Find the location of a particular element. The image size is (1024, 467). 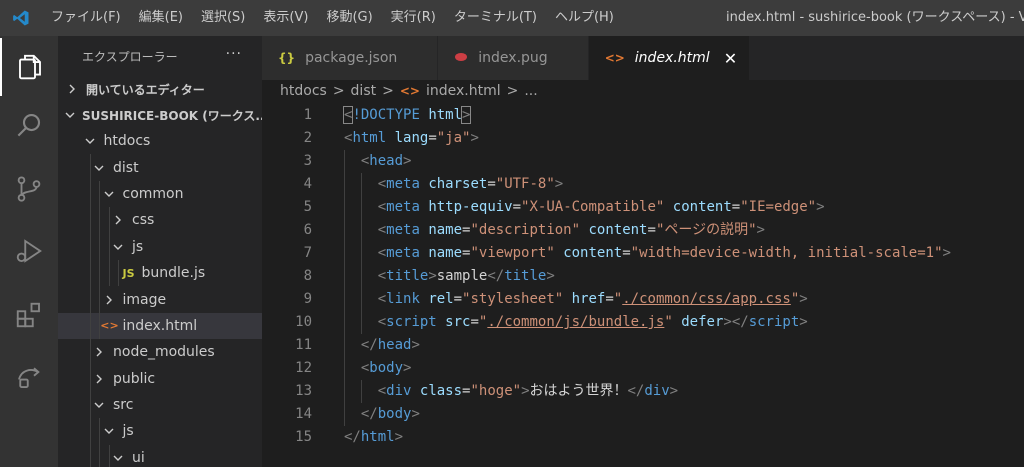

line-number: 6 is located at coordinates (307, 230).